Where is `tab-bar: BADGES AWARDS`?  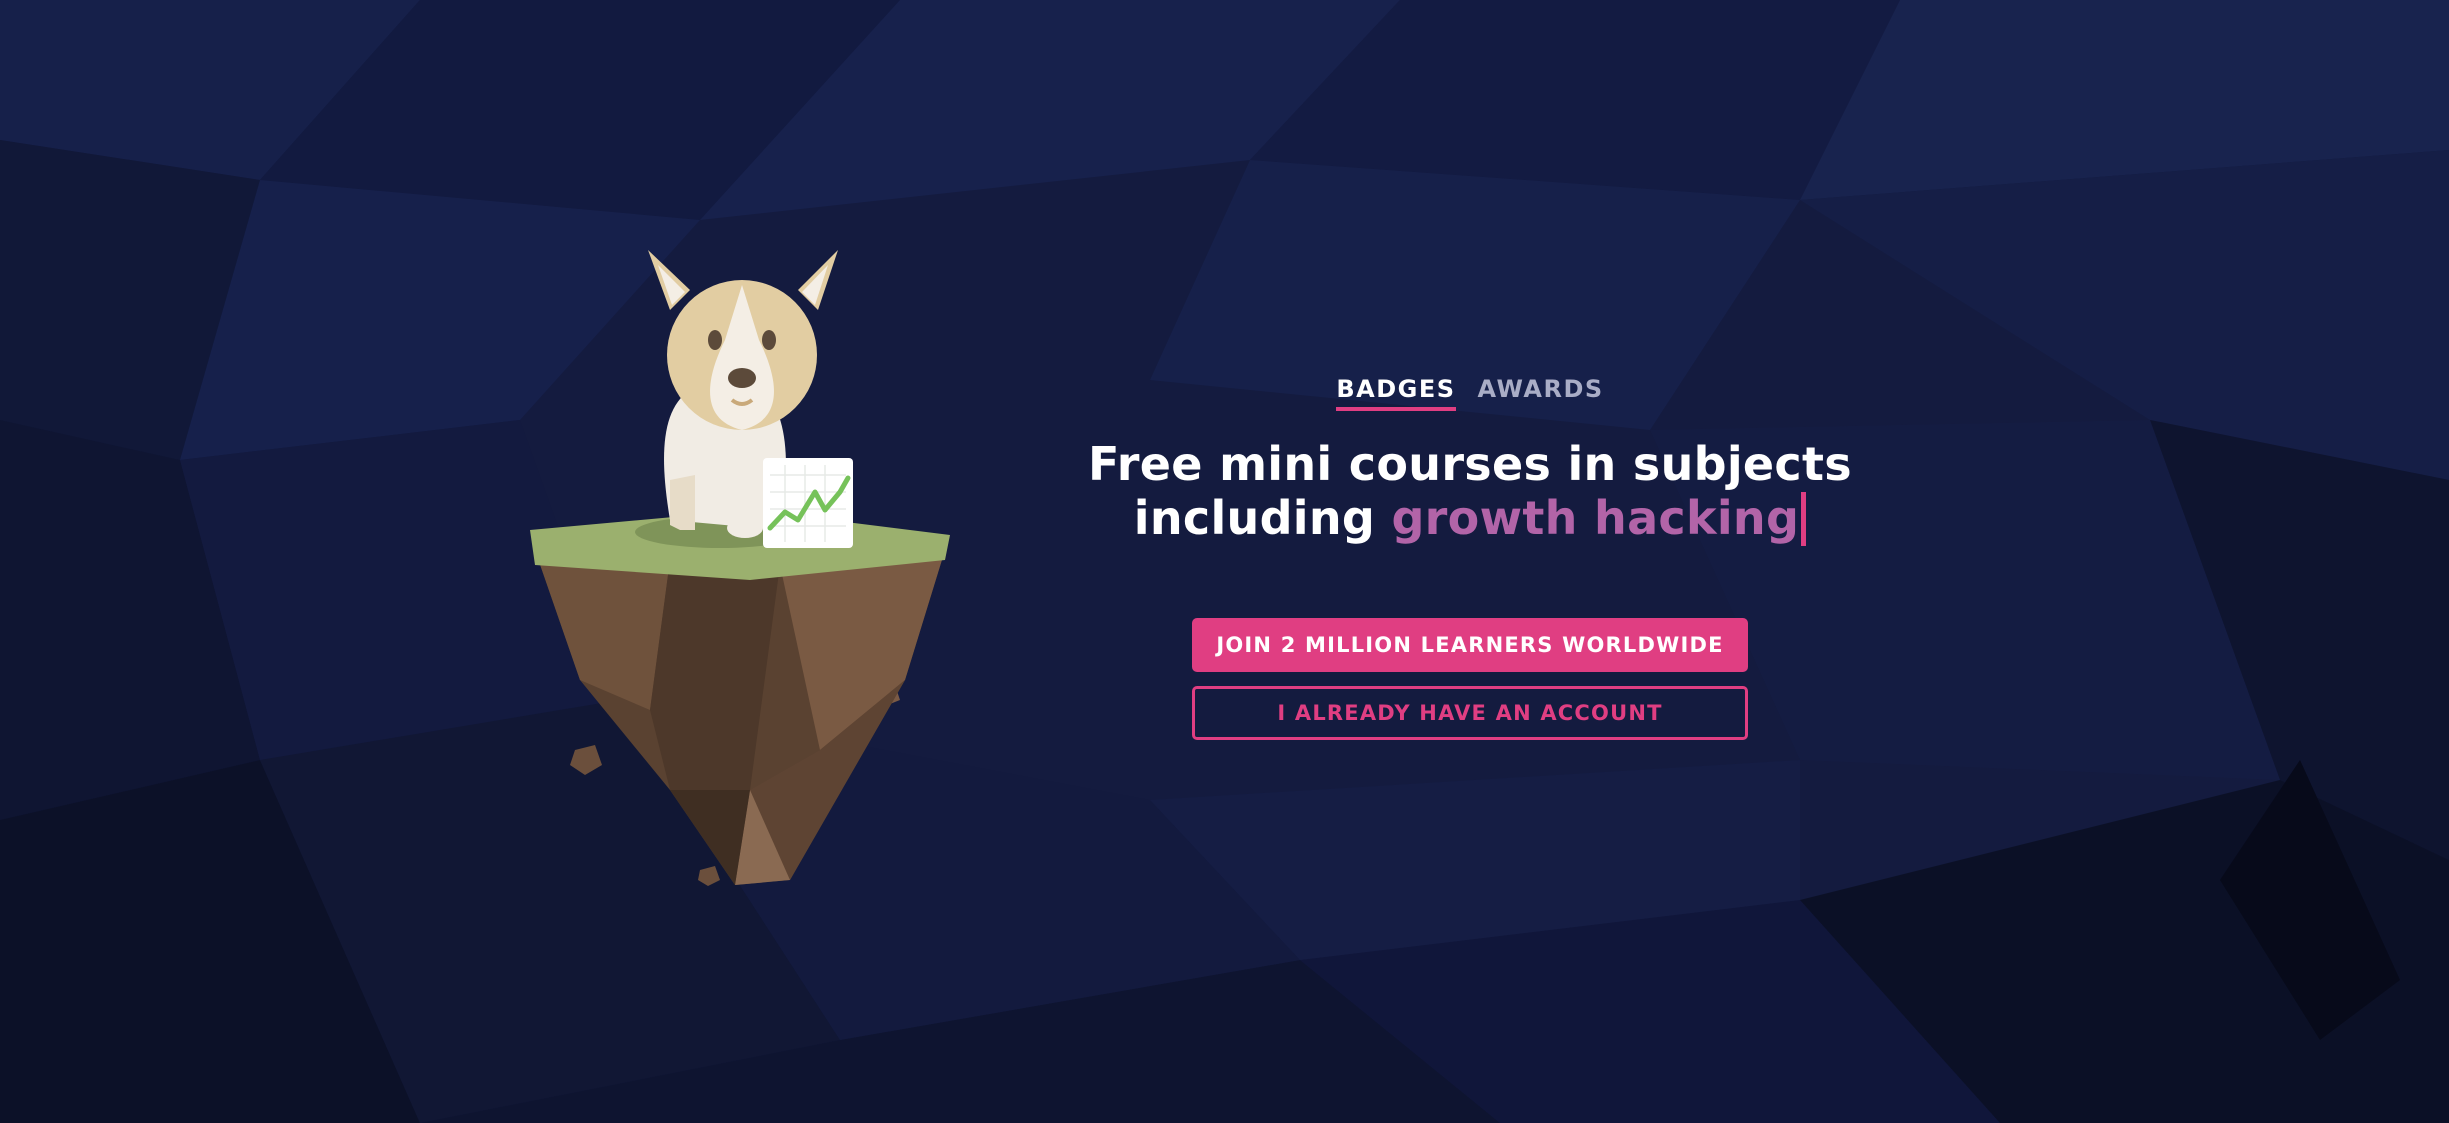
tab-bar: BADGES AWARDS is located at coordinates (1470, 393).